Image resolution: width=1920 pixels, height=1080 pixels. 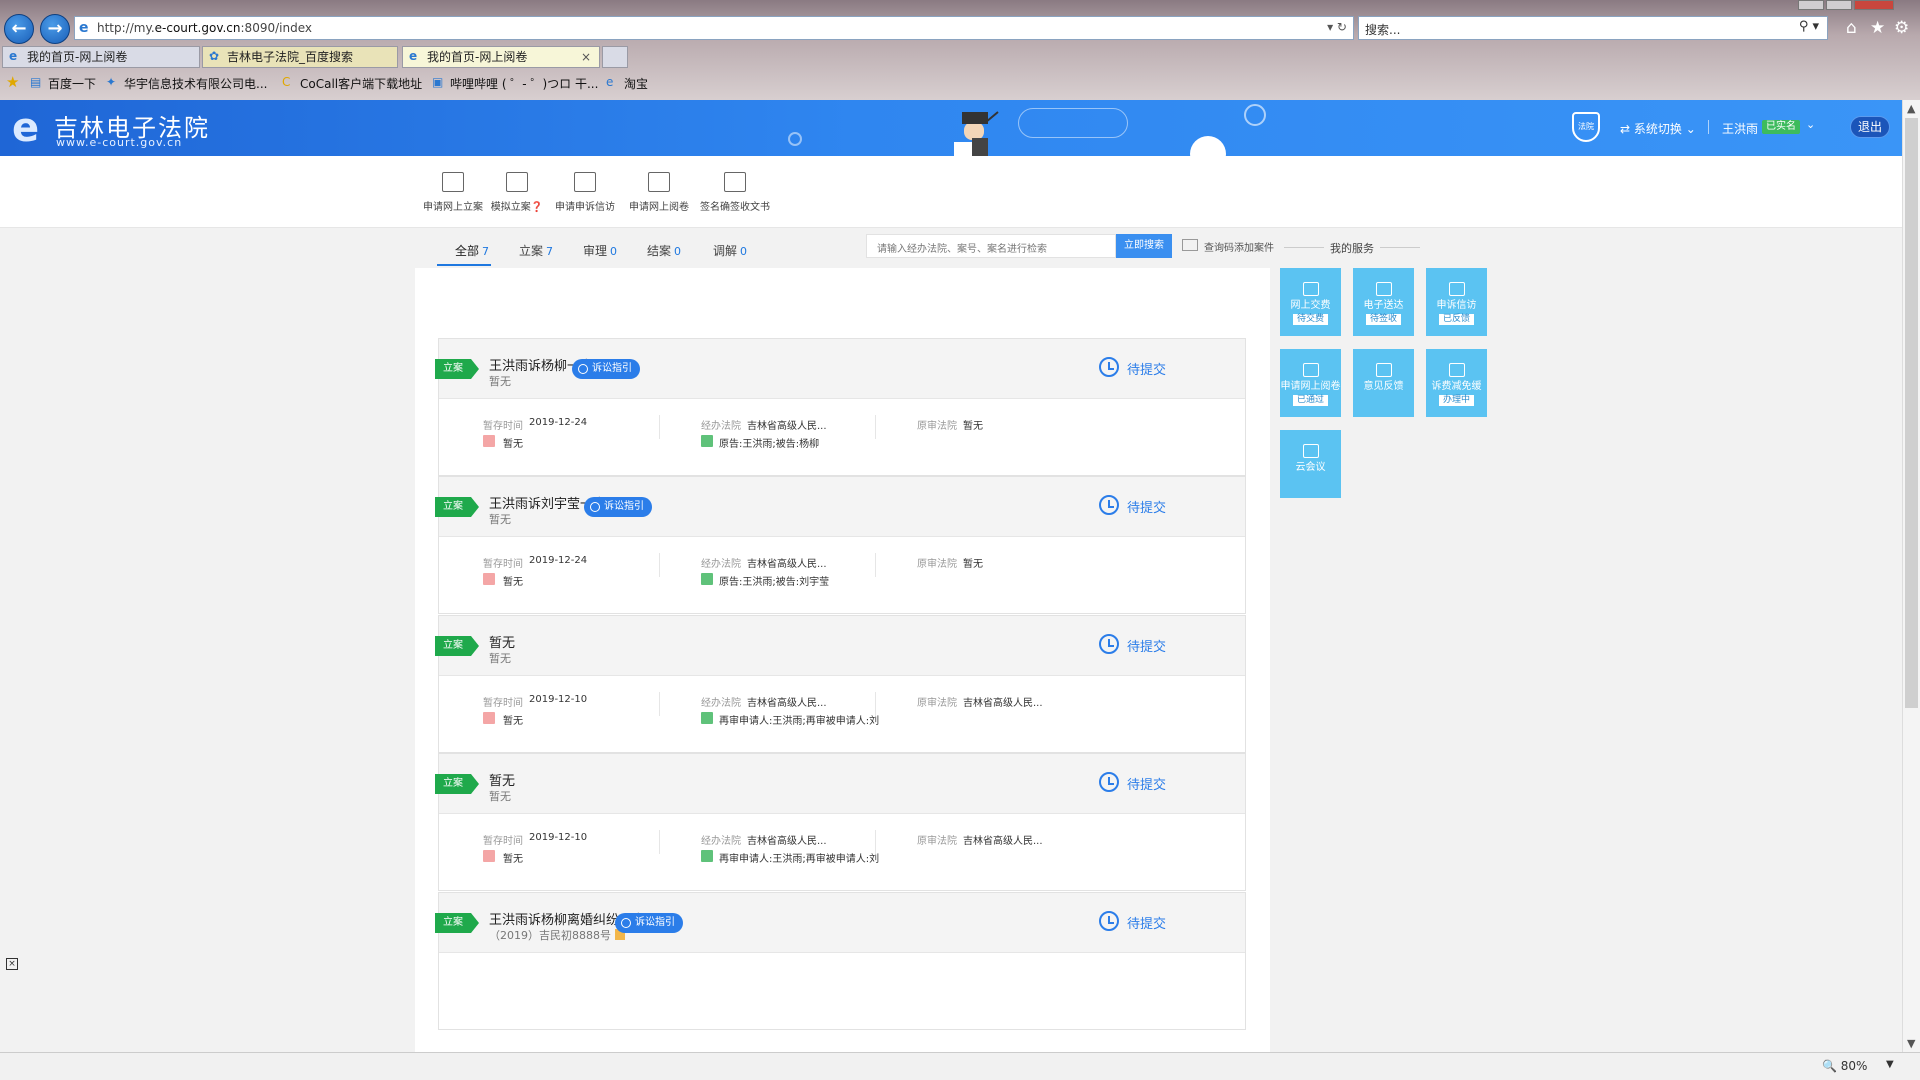 What do you see at coordinates (1456, 400) in the screenshot?
I see `service-status-badge: 办理中` at bounding box center [1456, 400].